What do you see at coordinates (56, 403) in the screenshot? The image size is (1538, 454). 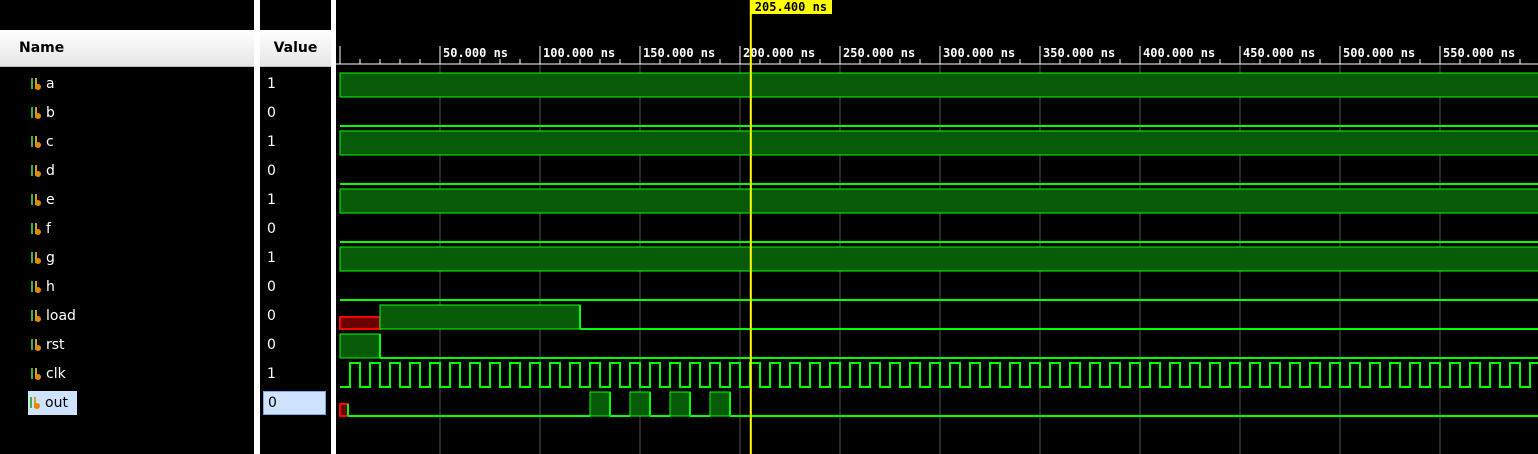 I see `signal-name: out` at bounding box center [56, 403].